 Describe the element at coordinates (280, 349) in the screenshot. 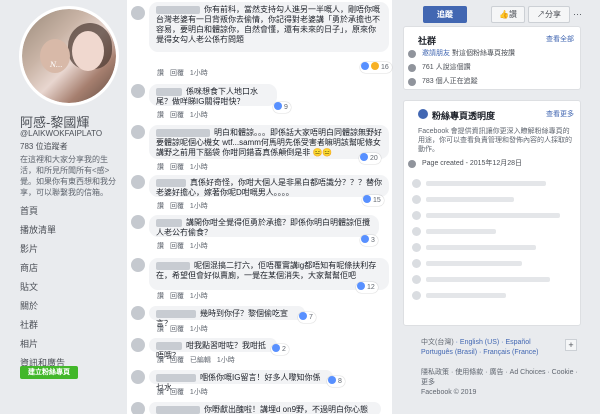

I see `reaction-count: 2` at that location.